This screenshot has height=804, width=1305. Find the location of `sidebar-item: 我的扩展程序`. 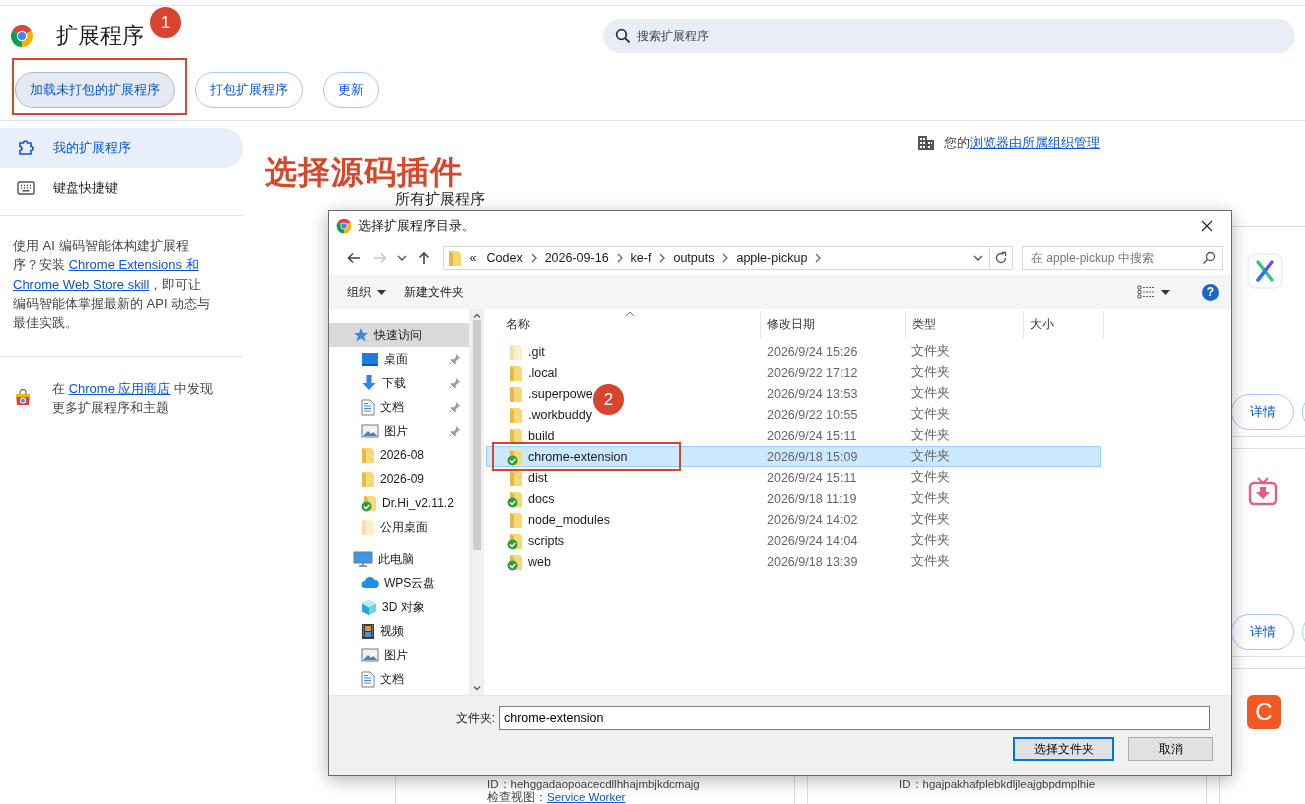

sidebar-item: 我的扩展程序 is located at coordinates (121, 148).